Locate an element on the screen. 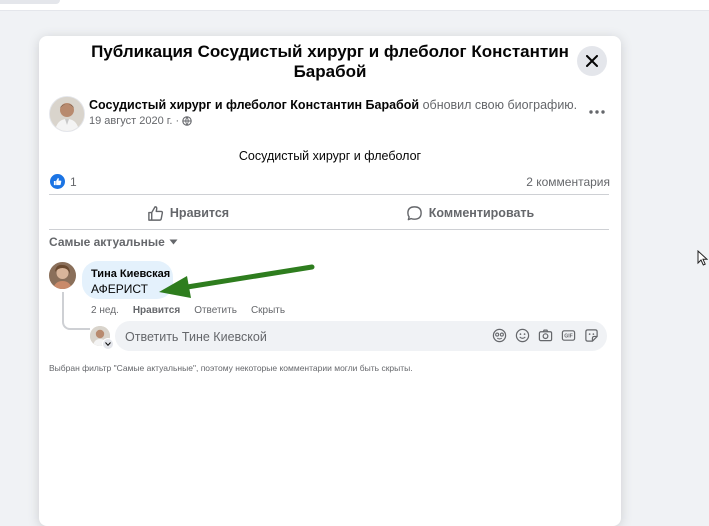  top-tab-fragment is located at coordinates (30, 2).